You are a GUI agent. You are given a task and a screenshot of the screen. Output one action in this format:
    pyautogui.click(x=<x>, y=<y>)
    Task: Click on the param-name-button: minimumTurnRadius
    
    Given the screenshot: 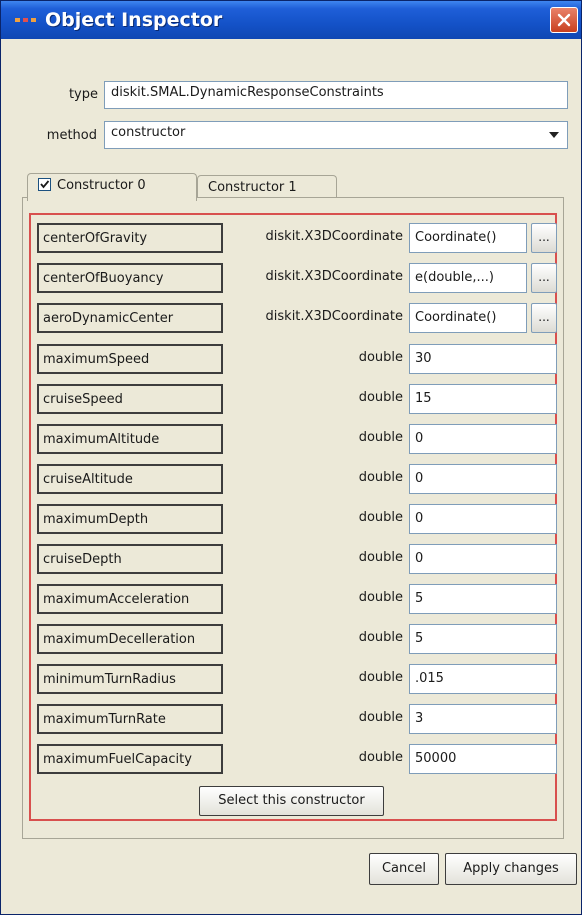 What is the action you would take?
    pyautogui.click(x=130, y=679)
    